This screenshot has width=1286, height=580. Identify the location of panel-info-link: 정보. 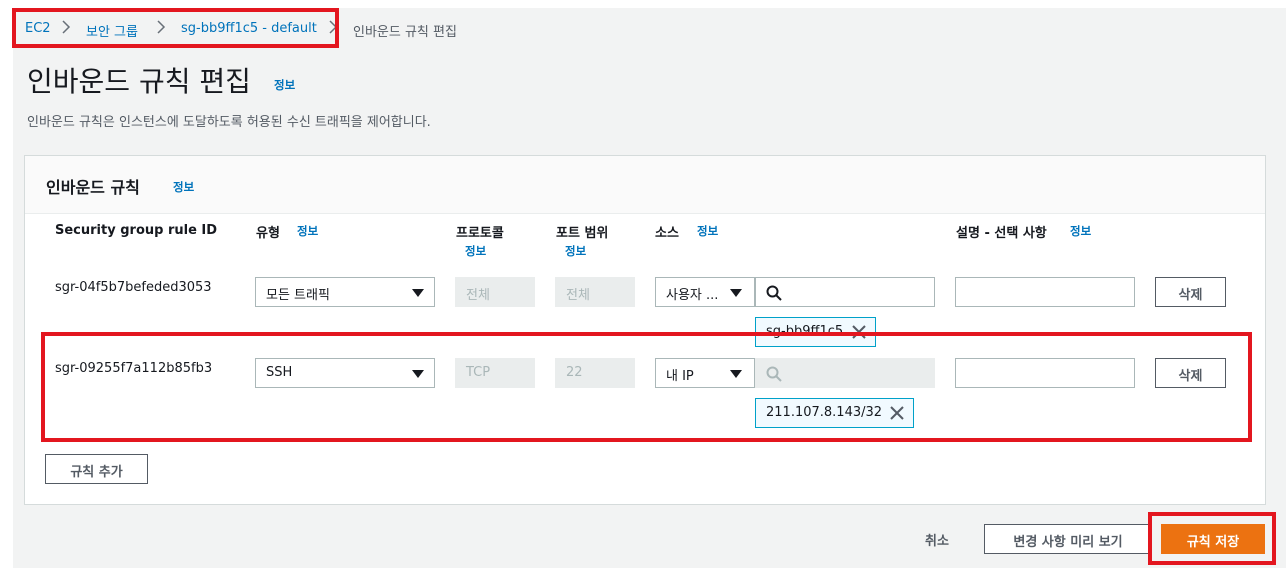
(183, 187).